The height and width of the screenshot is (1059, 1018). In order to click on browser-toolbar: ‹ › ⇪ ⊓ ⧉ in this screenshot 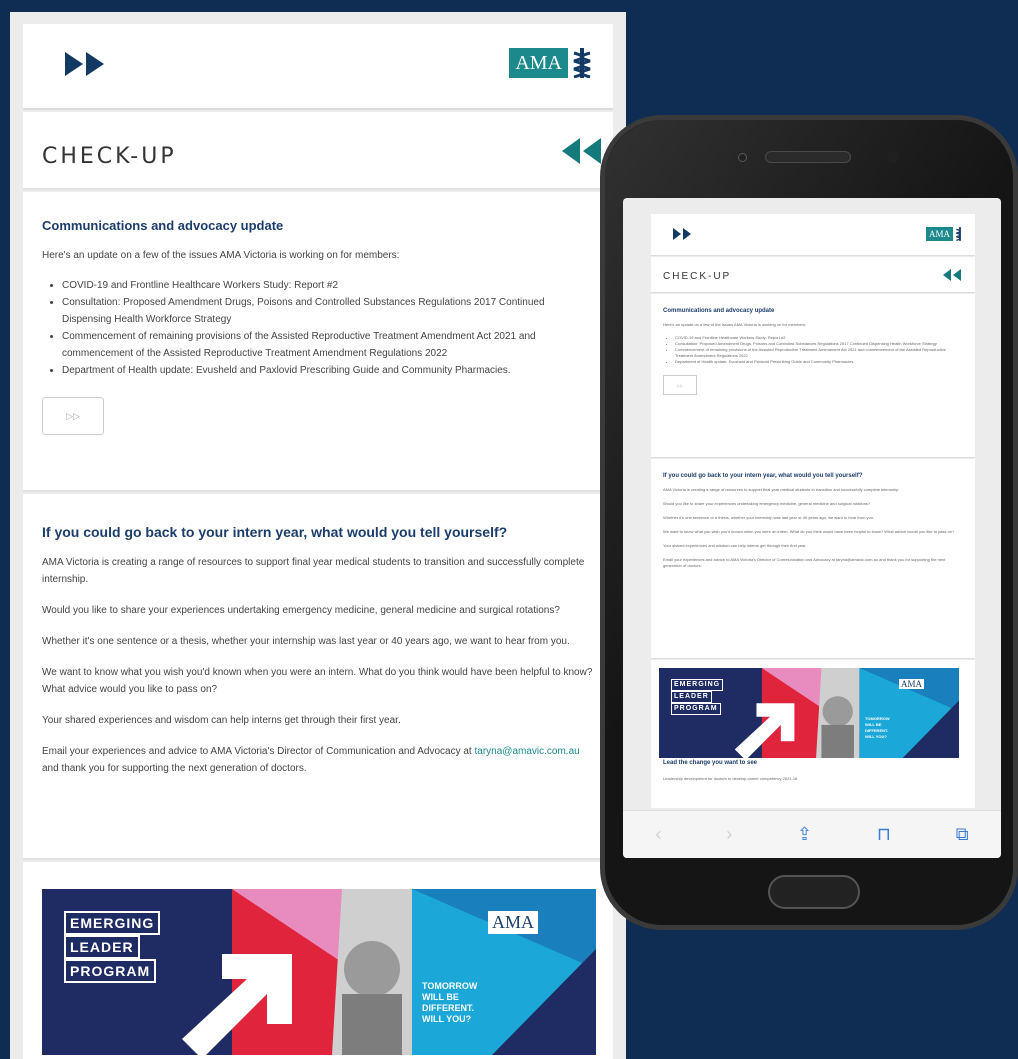, I will do `click(812, 834)`.